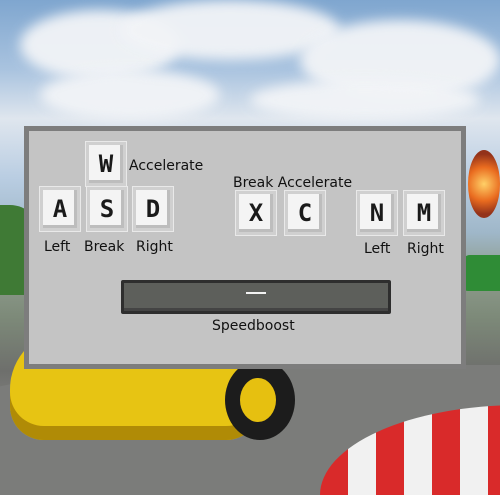  What do you see at coordinates (293, 183) in the screenshot?
I see `break-accelerate-label: Break Accelerate` at bounding box center [293, 183].